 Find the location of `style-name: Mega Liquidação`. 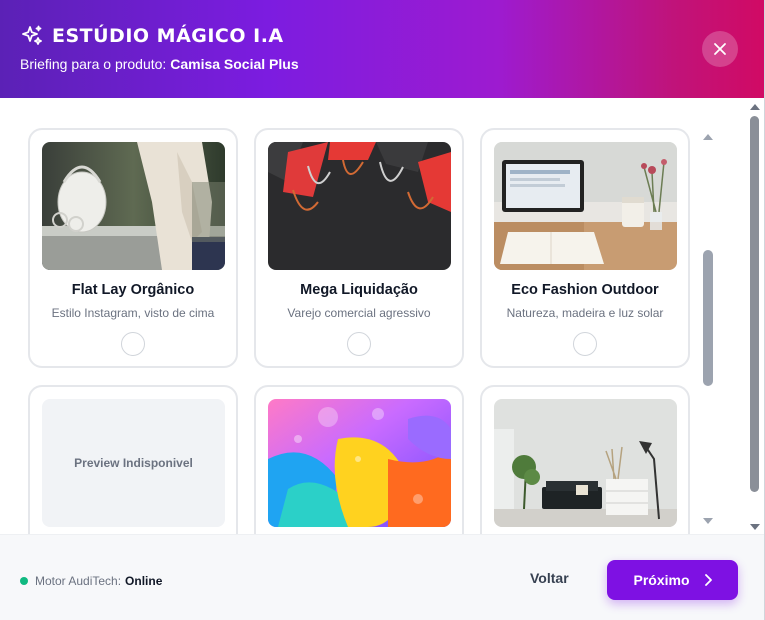

style-name: Mega Liquidação is located at coordinates (359, 290).